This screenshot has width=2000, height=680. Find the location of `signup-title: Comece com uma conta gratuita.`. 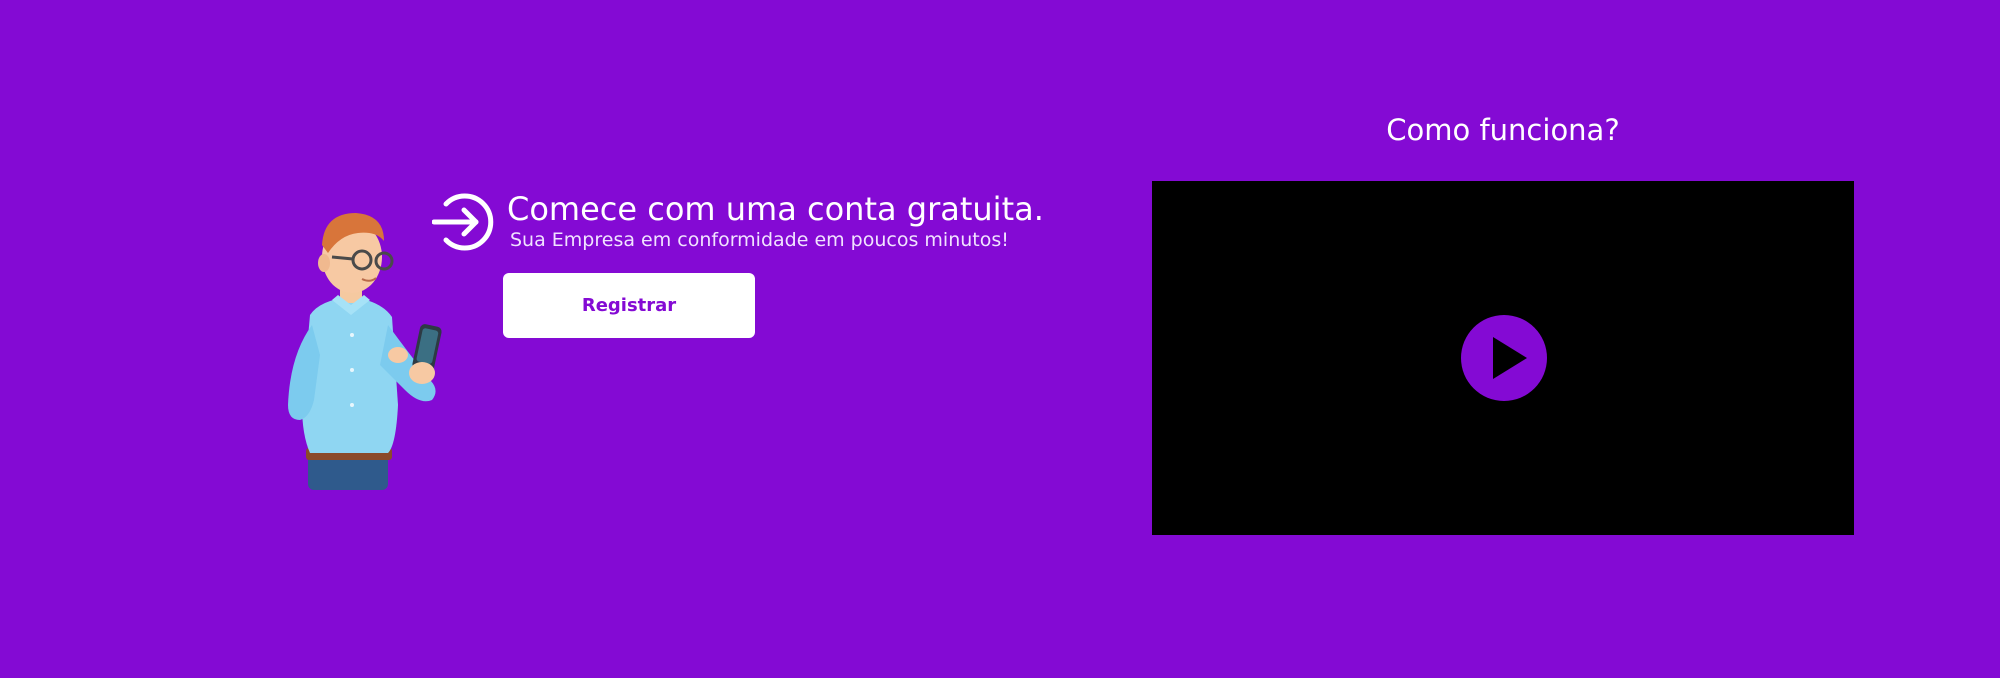

signup-title: Comece com uma conta gratuita. is located at coordinates (775, 209).